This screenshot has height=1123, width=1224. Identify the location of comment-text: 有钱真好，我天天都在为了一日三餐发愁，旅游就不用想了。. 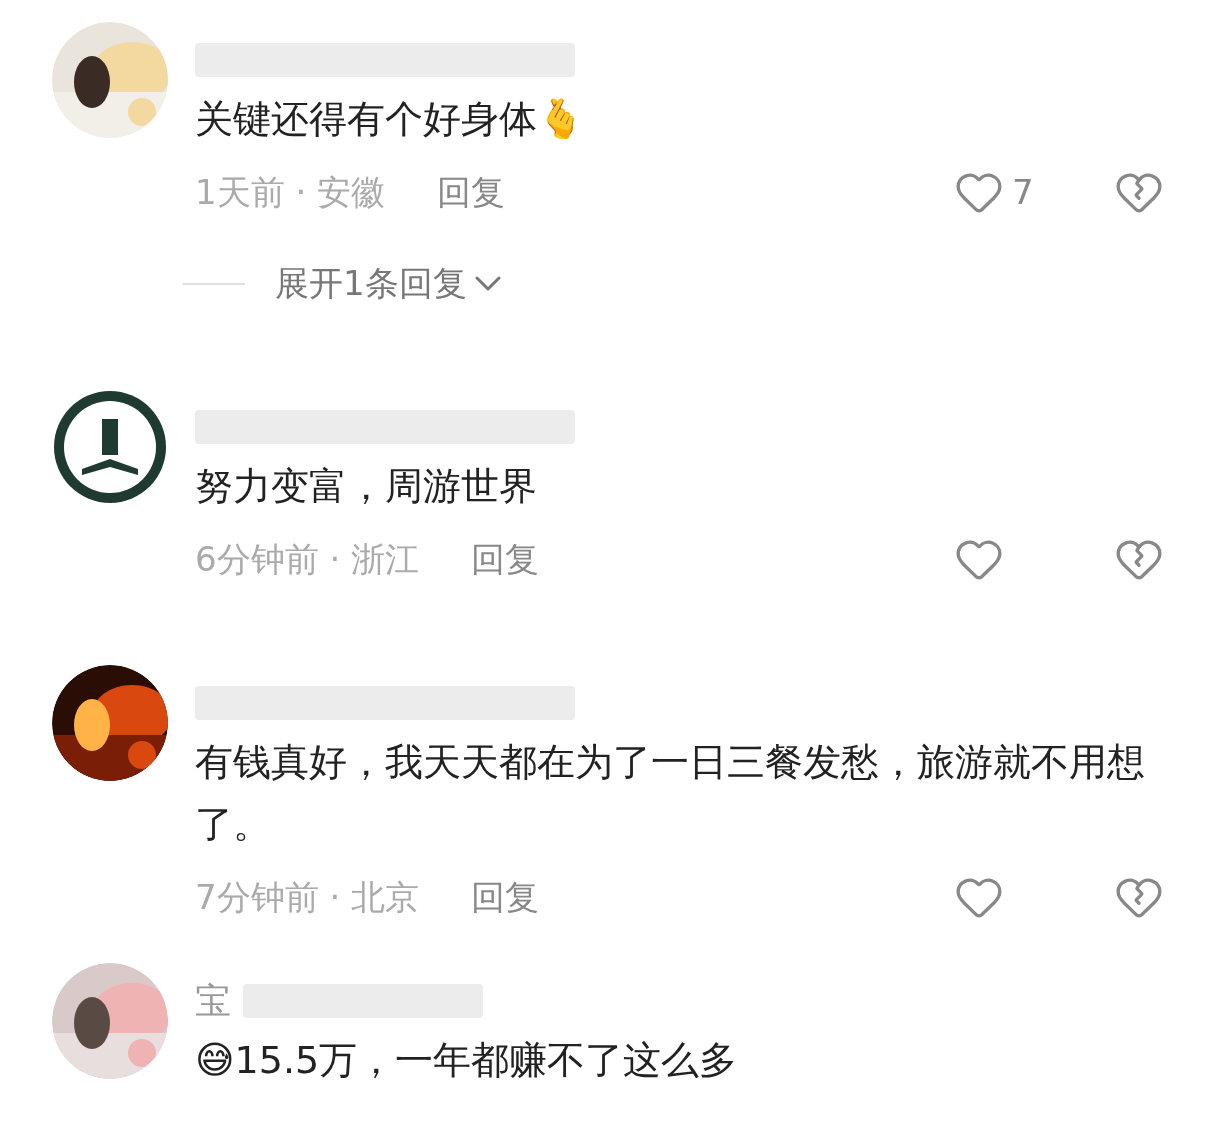
(670, 793).